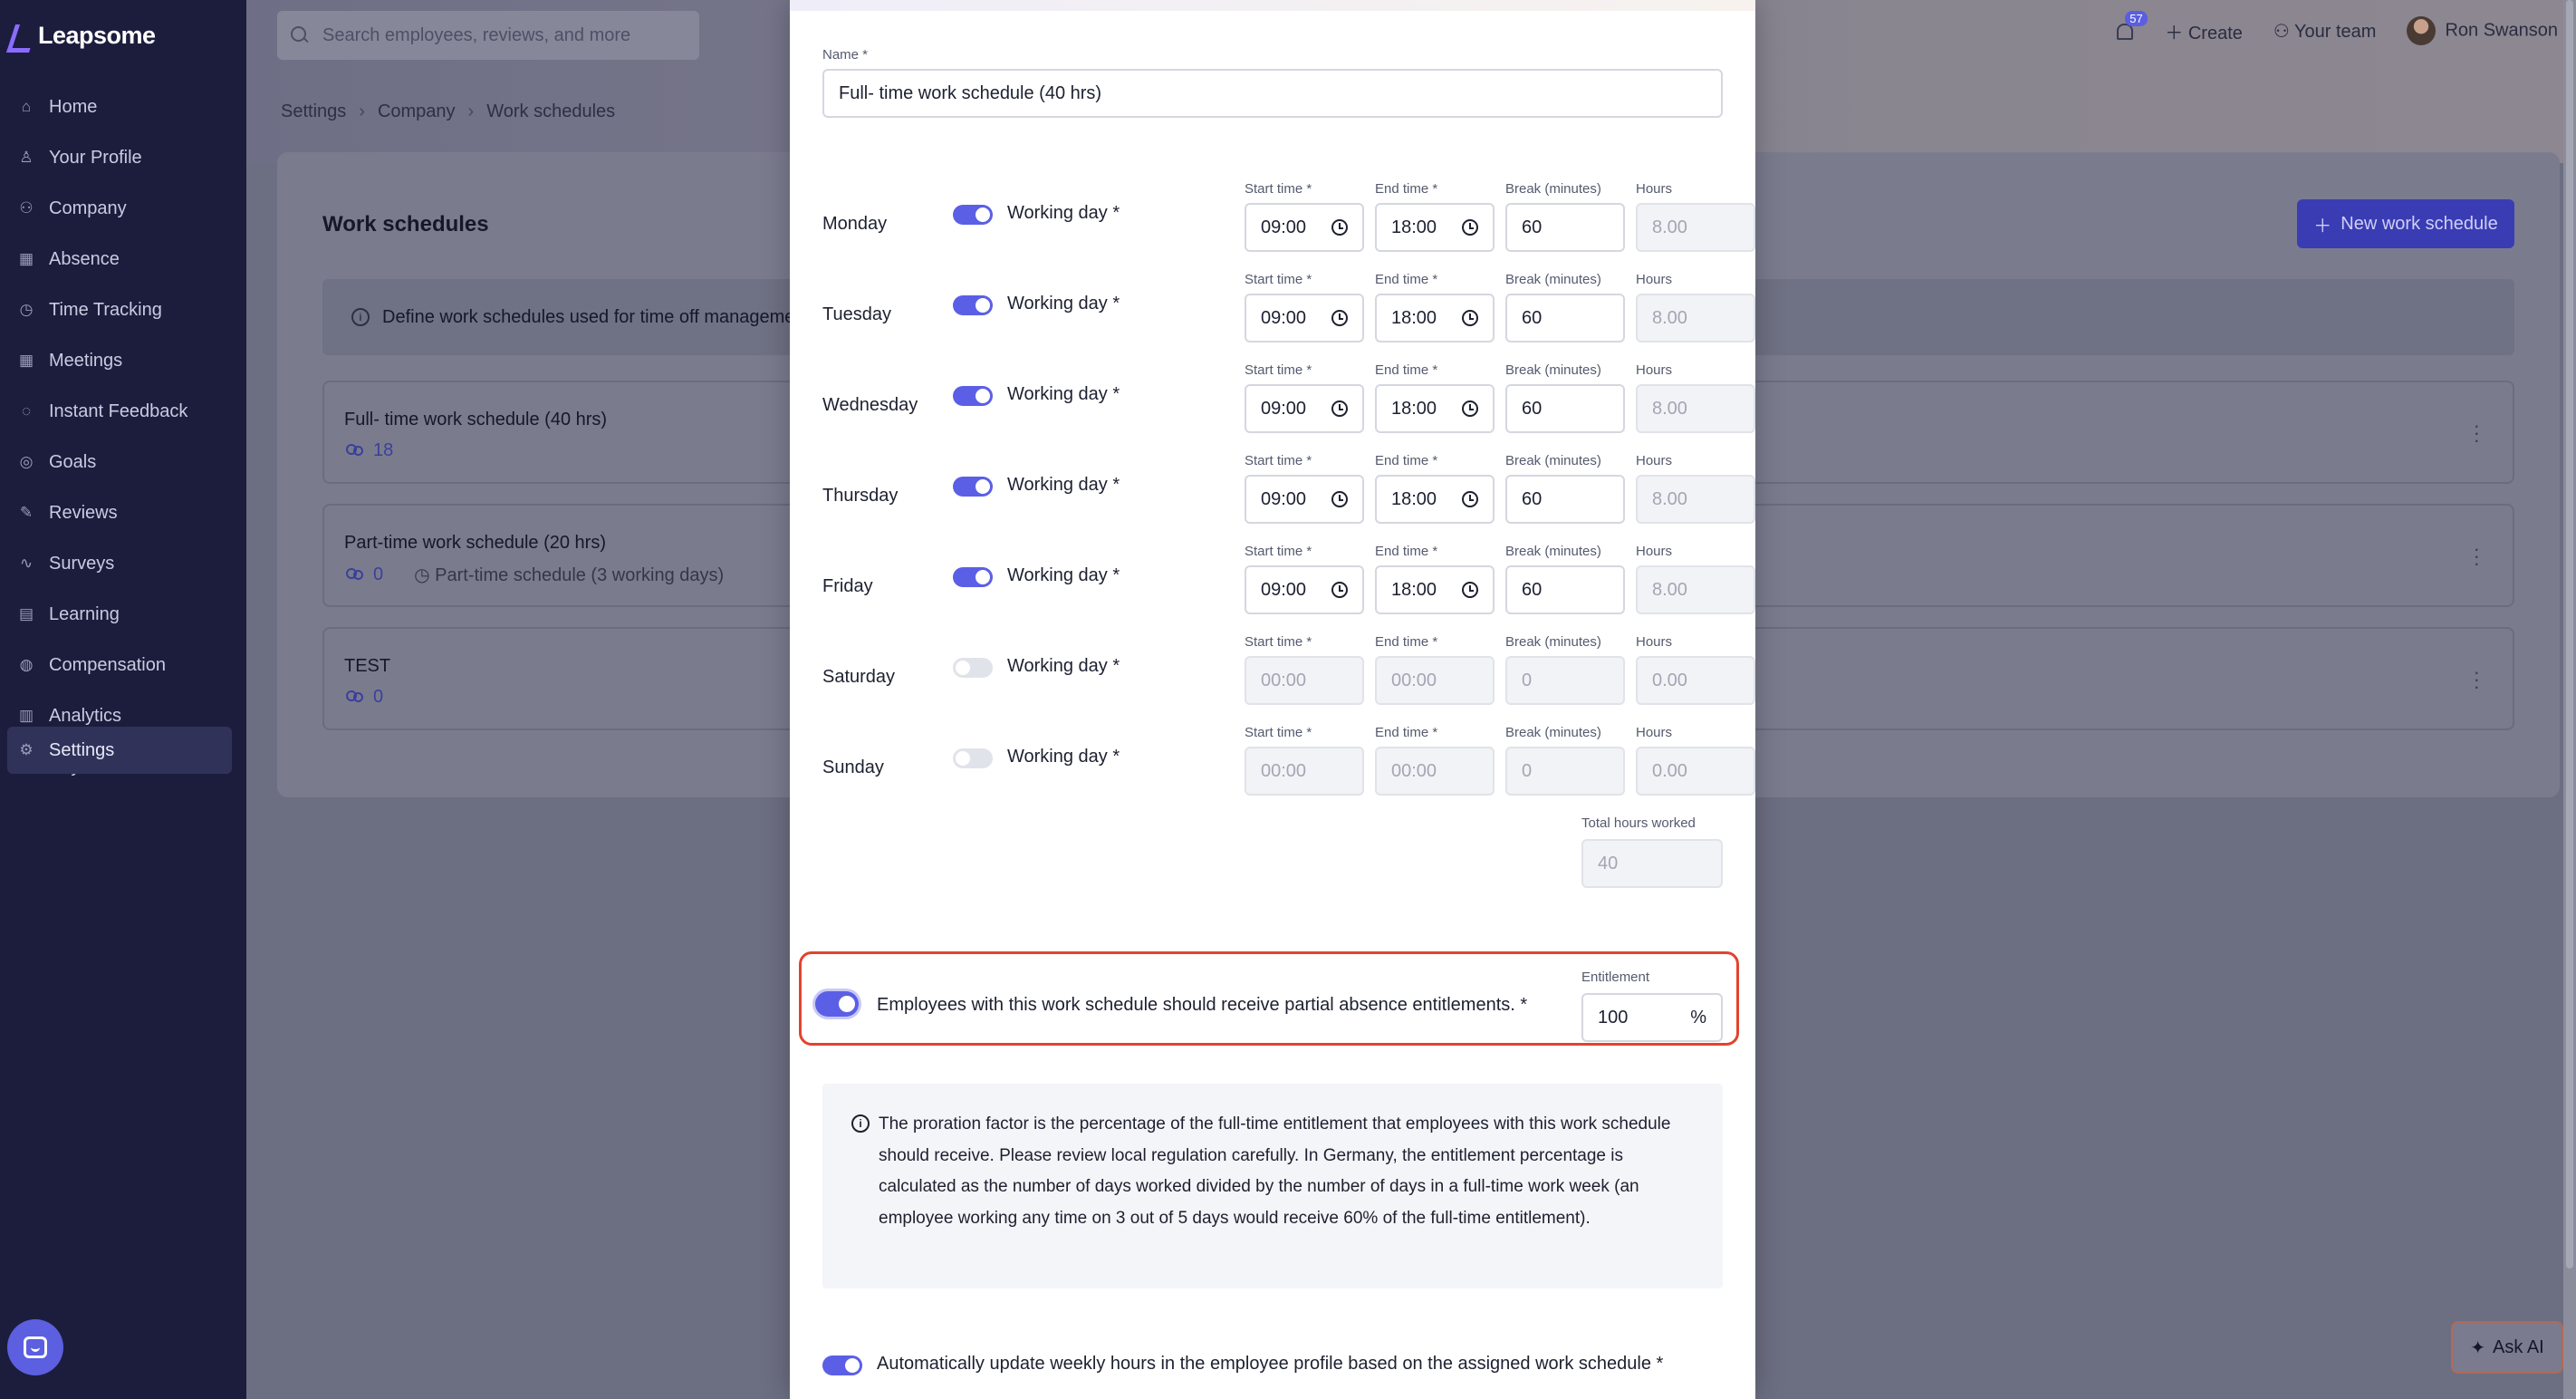  I want to click on global-search: Search employees, reviews, and more, so click(488, 35).